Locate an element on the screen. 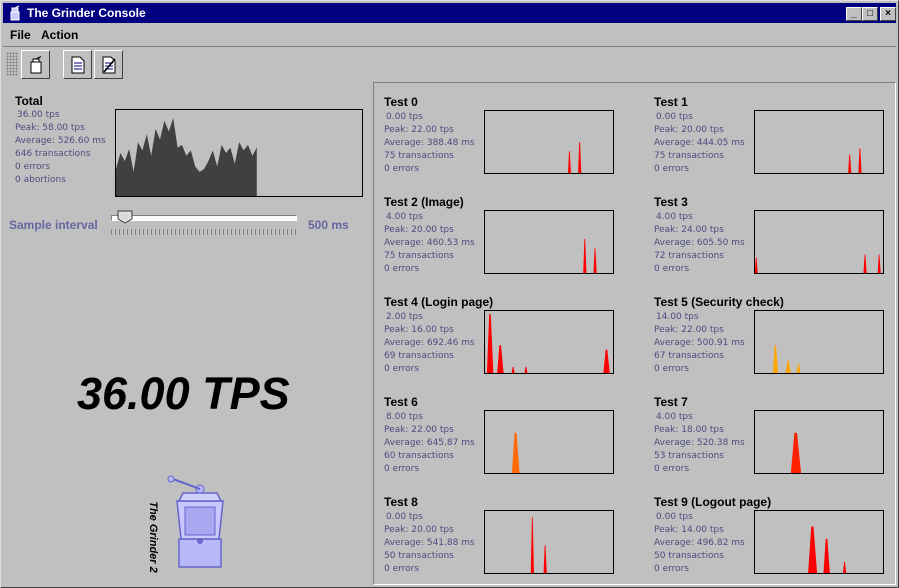 The width and height of the screenshot is (899, 588). test-tps: 14.00 tps is located at coordinates (677, 317).